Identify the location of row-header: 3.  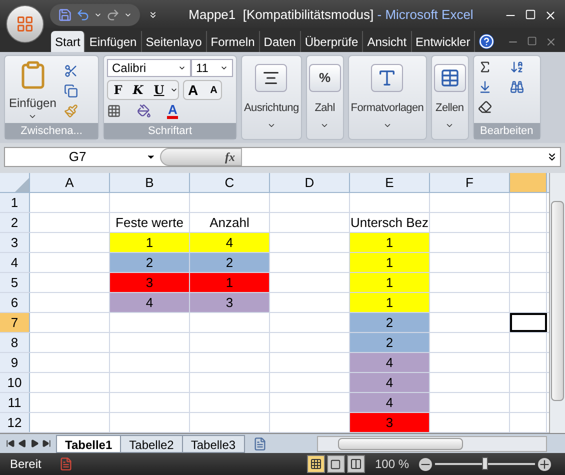
(15, 242).